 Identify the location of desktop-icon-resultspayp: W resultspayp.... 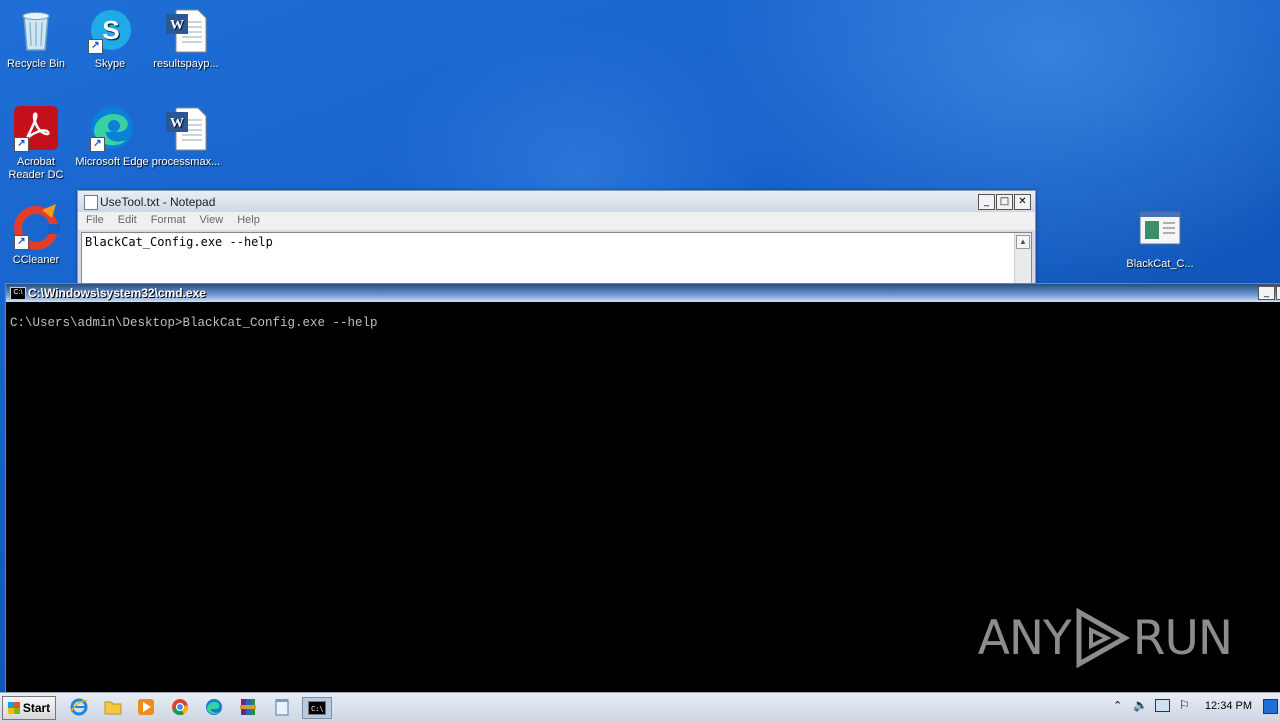
(186, 38).